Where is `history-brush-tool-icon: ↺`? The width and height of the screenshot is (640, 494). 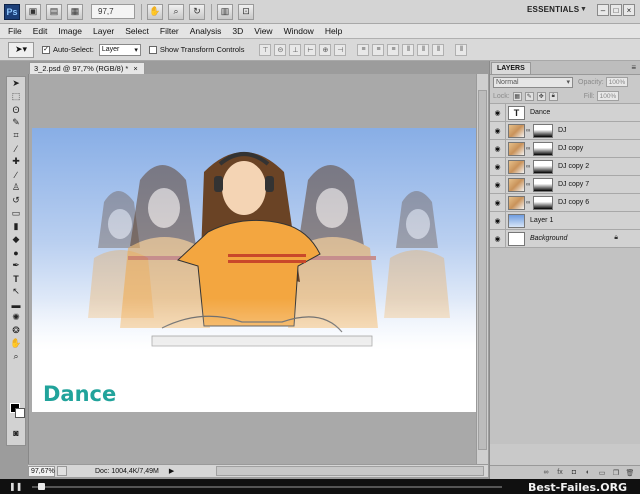 history-brush-tool-icon: ↺ is located at coordinates (16, 200).